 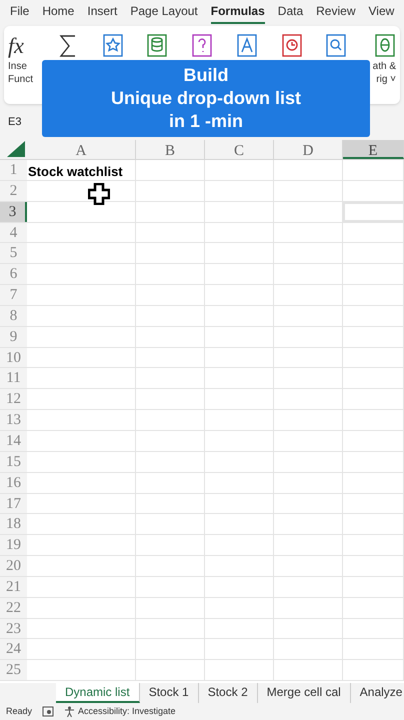 What do you see at coordinates (206, 75) in the screenshot?
I see `banner-text: Build` at bounding box center [206, 75].